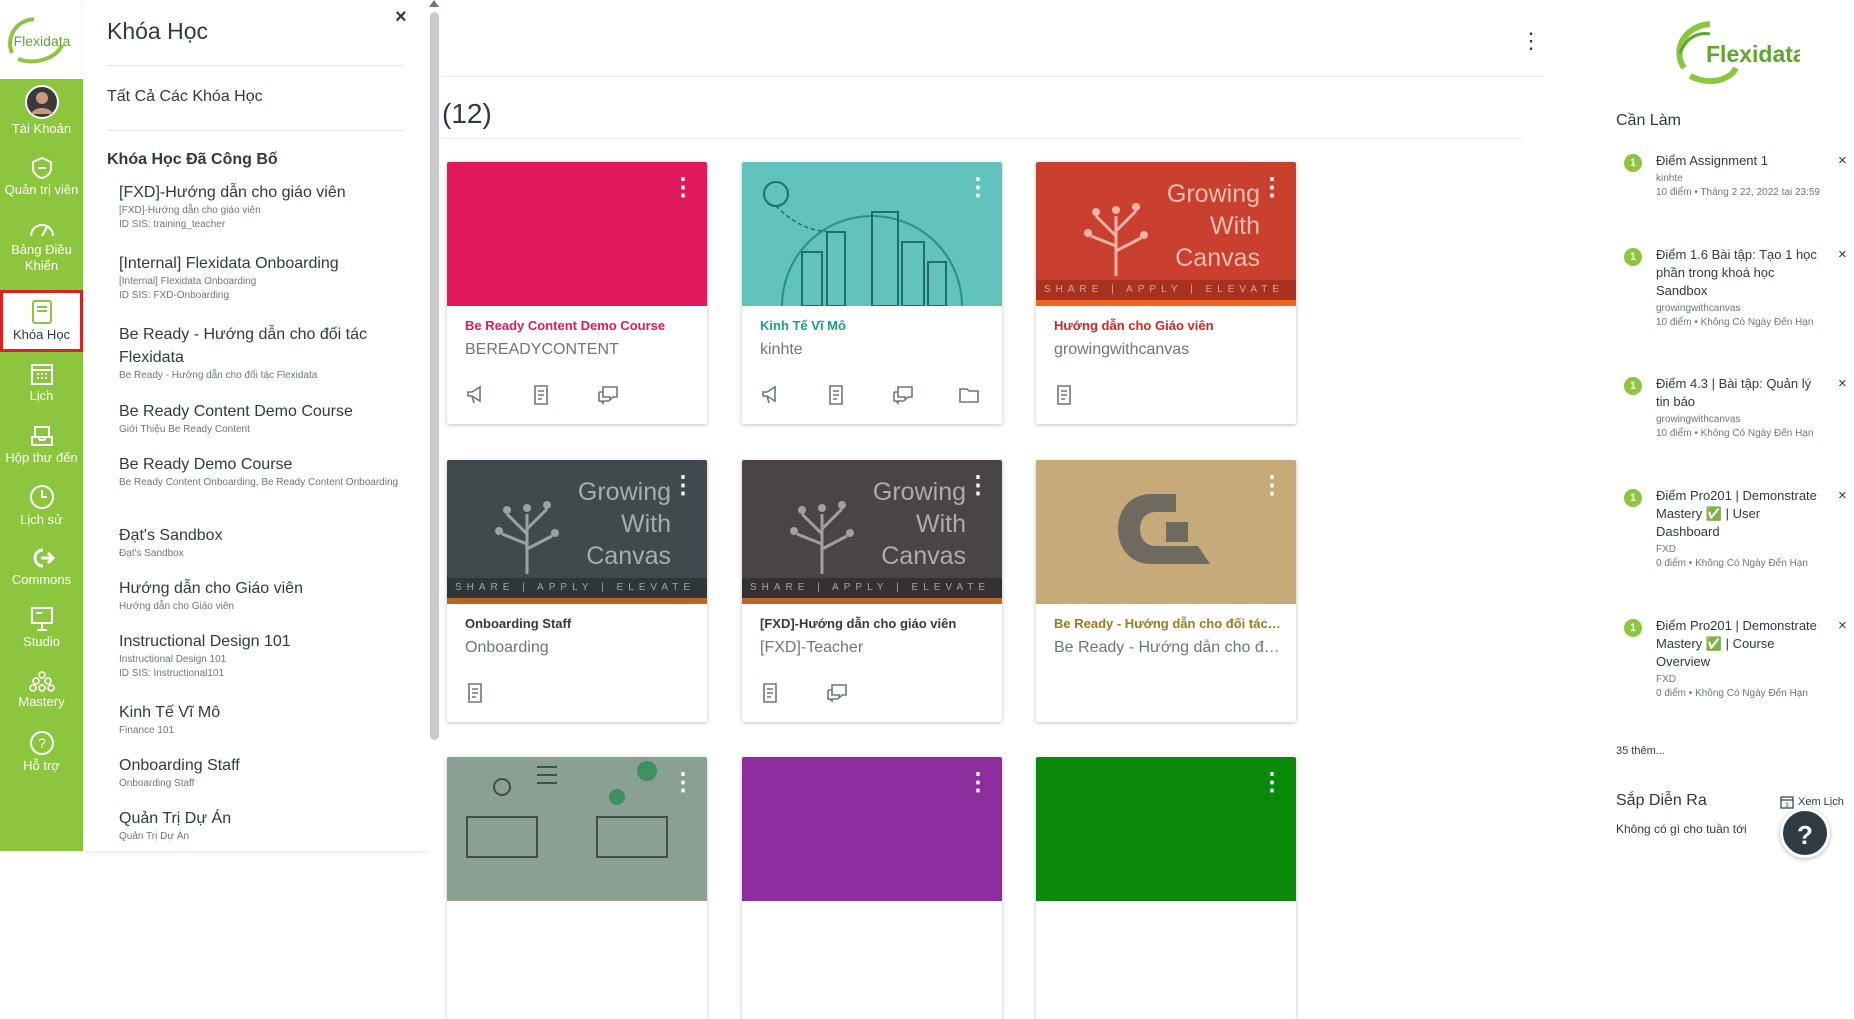  Describe the element at coordinates (41, 39) in the screenshot. I see `flexidata-logo: Flexidata` at that location.